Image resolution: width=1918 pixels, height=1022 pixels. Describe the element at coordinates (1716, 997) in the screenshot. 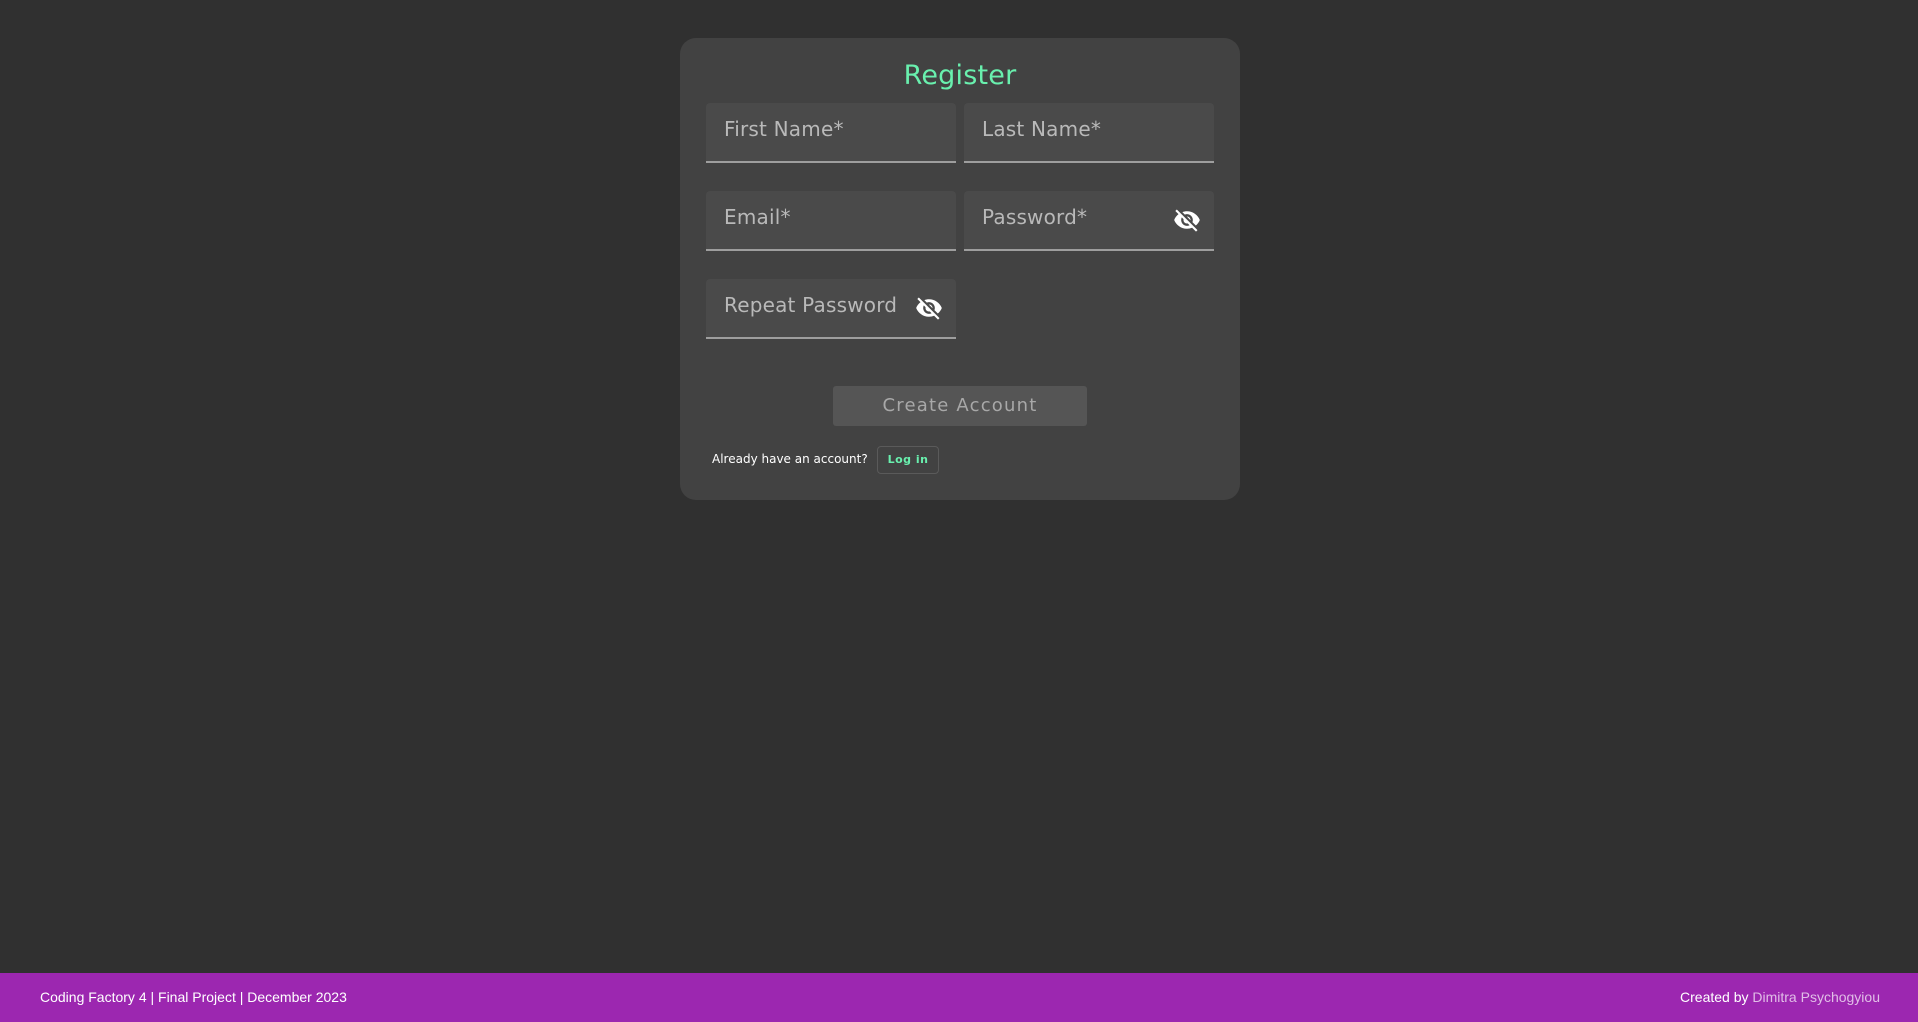

I see `created-by-label: Created by` at that location.